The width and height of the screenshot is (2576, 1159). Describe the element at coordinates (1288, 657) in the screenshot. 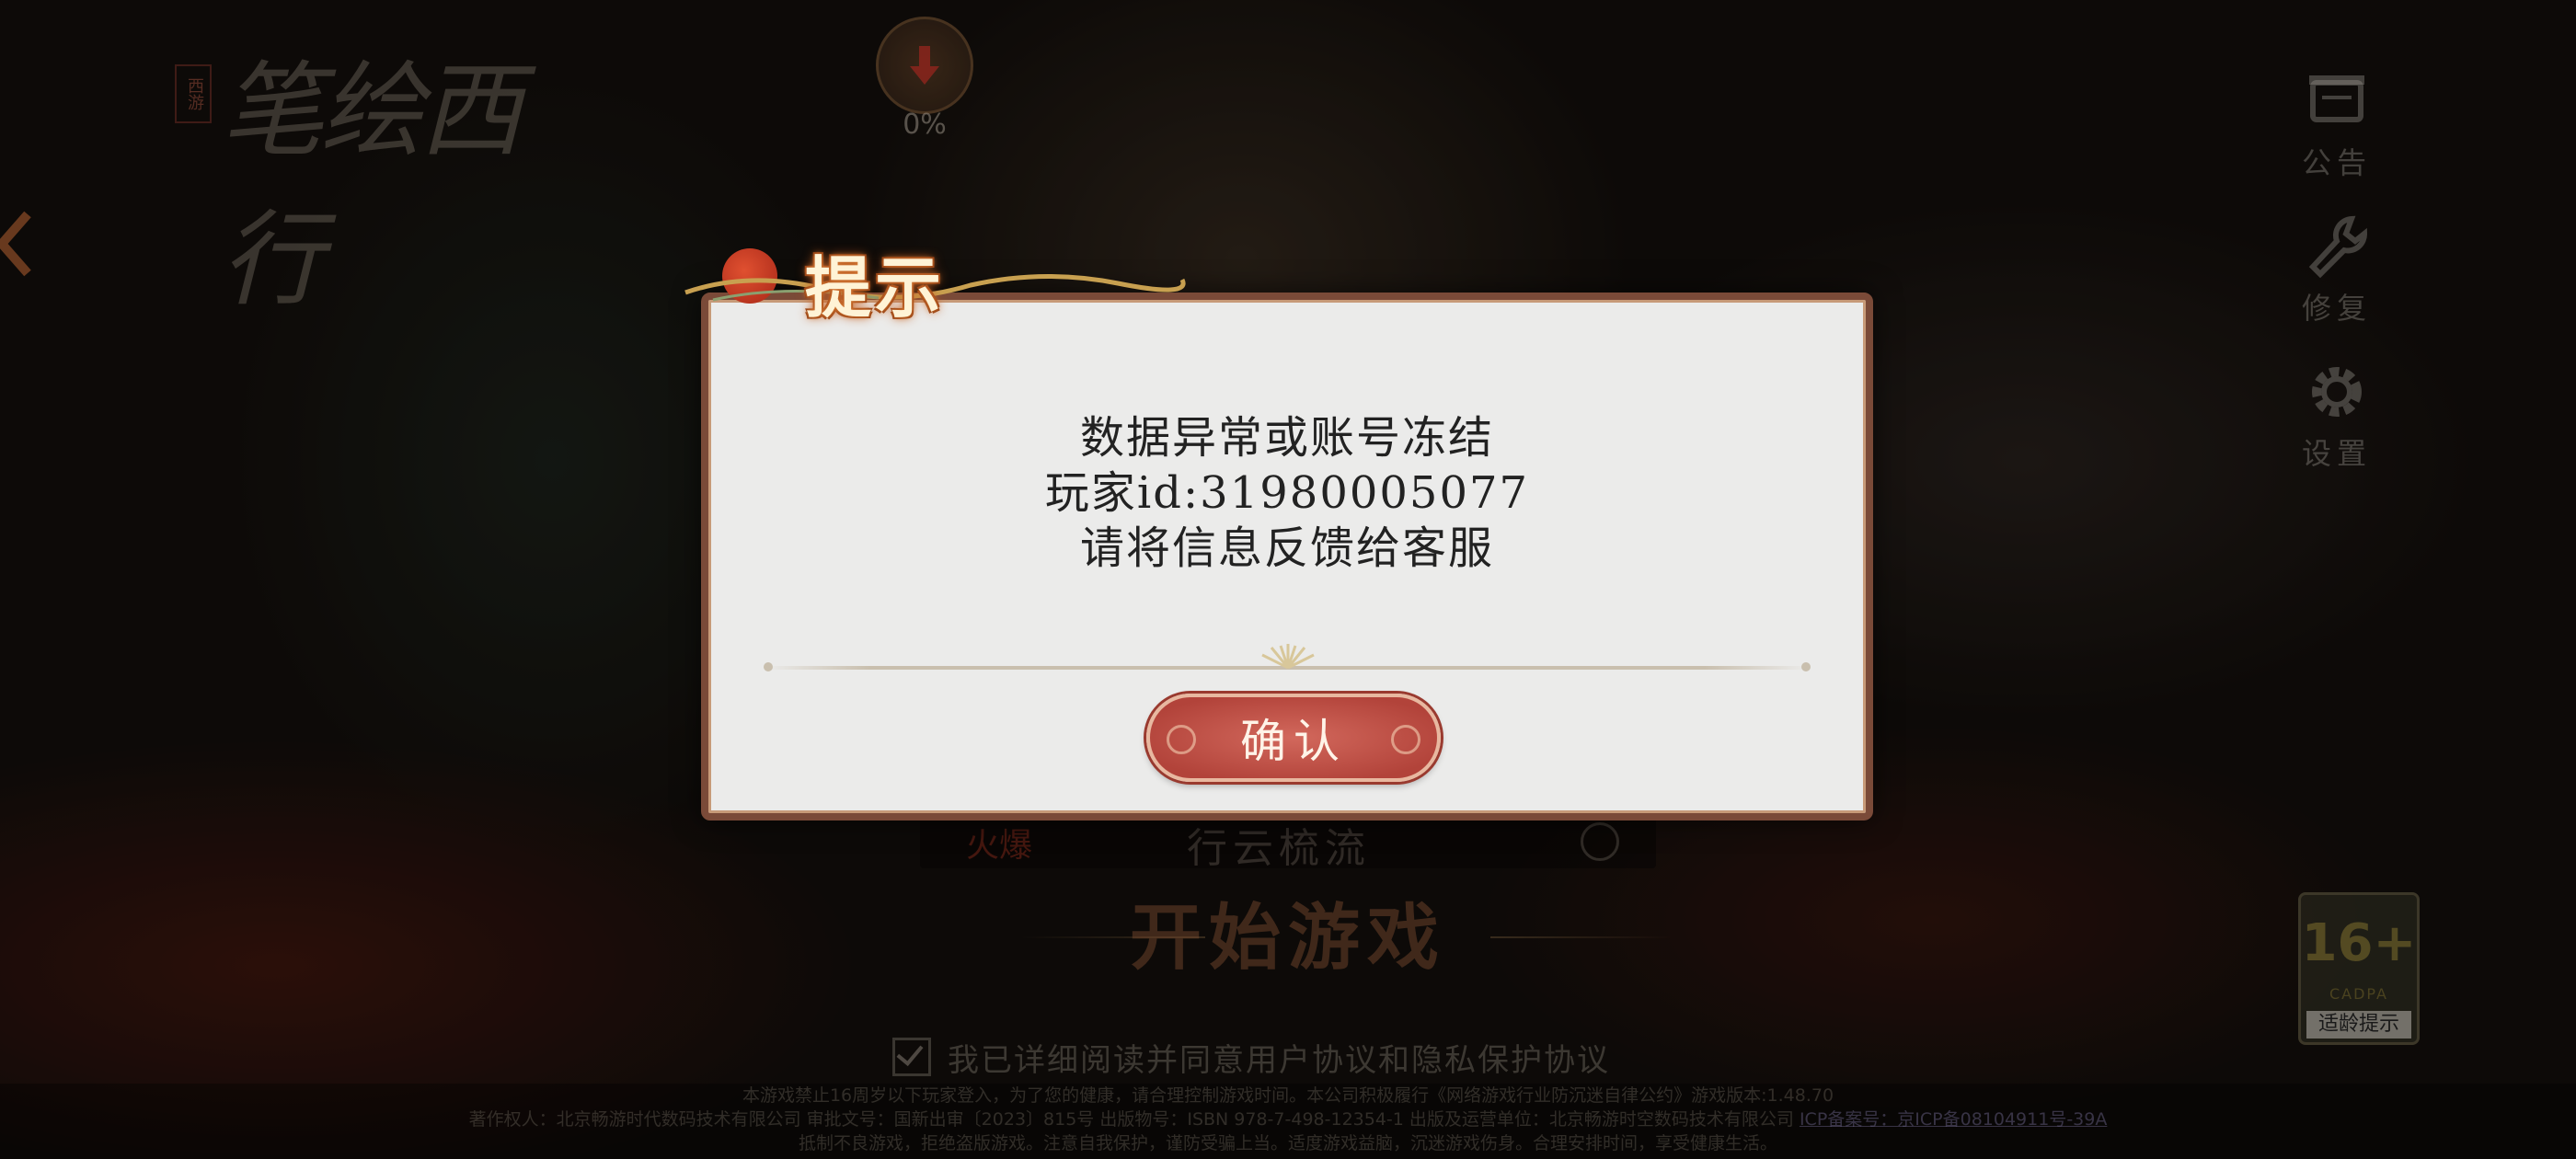

I see `divider-ornament-icon` at that location.